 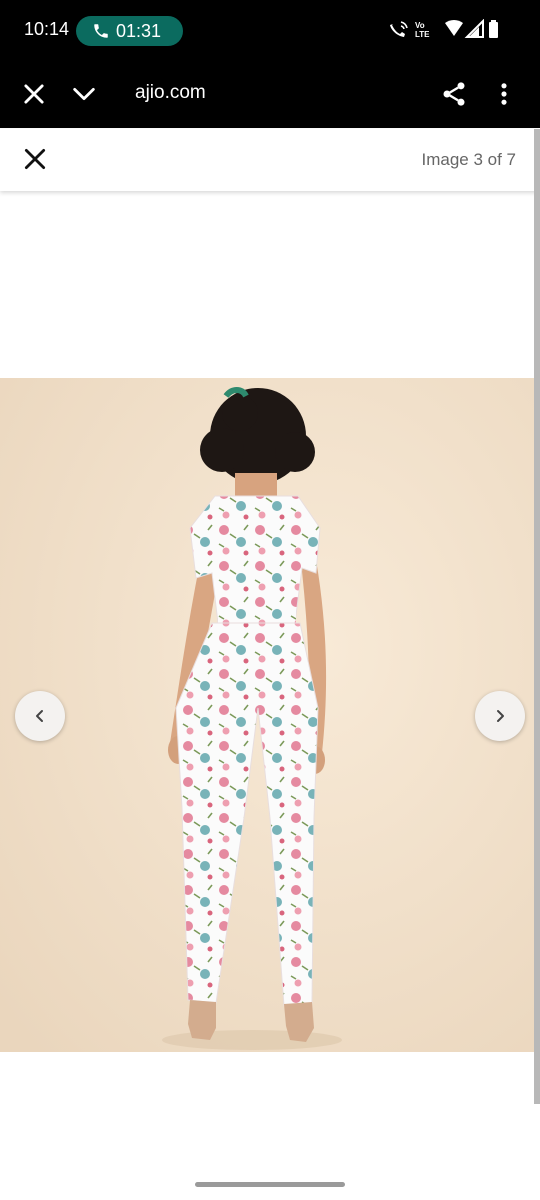 I want to click on browser-toolbar: ajio.com, so click(x=270, y=94).